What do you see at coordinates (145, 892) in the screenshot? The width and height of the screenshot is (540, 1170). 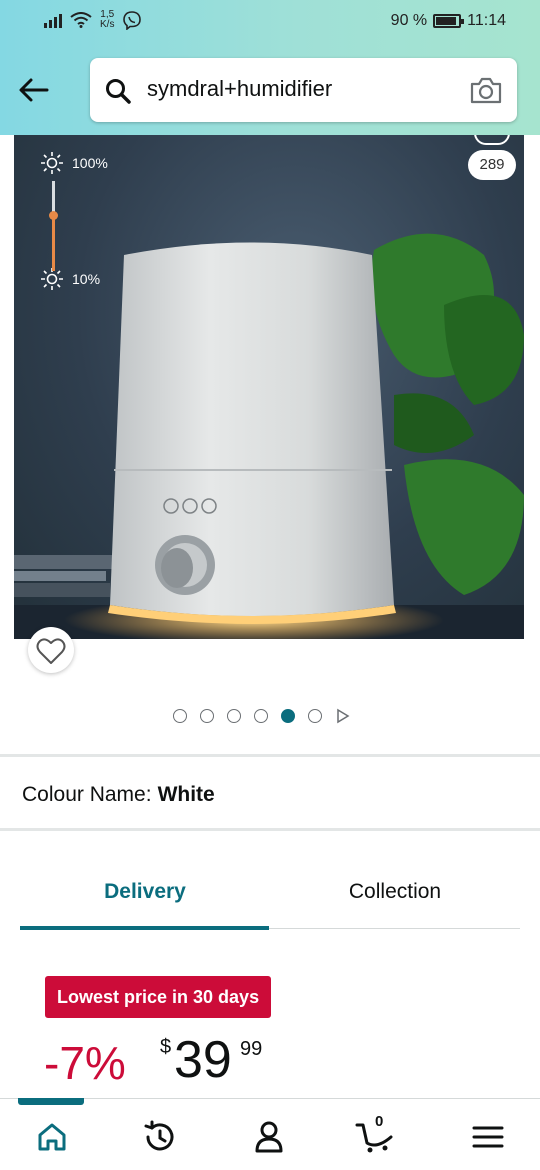 I see `tab-delivery: Delivery` at bounding box center [145, 892].